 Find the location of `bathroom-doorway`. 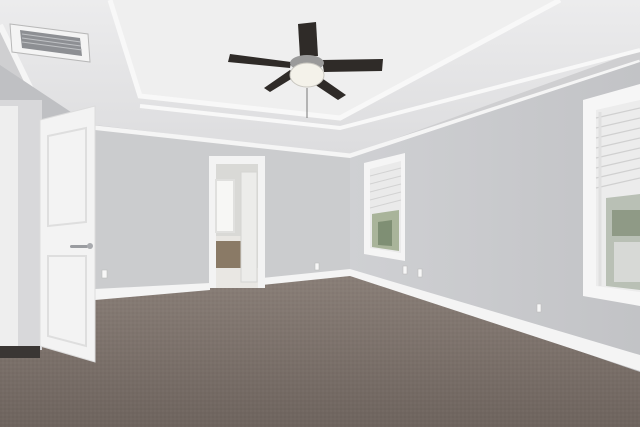

bathroom-doorway is located at coordinates (237, 222).